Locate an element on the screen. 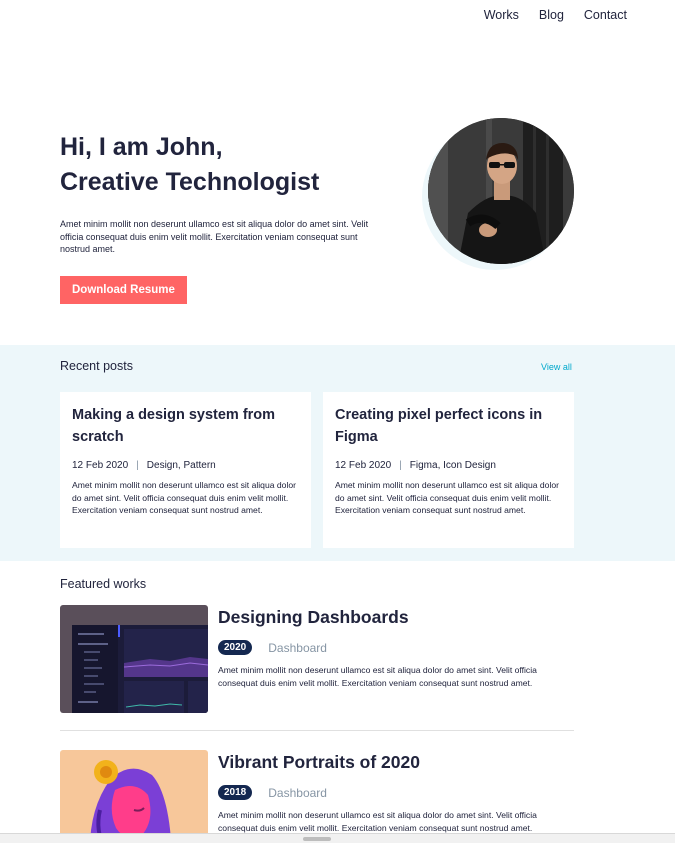  works-divider is located at coordinates (317, 730).